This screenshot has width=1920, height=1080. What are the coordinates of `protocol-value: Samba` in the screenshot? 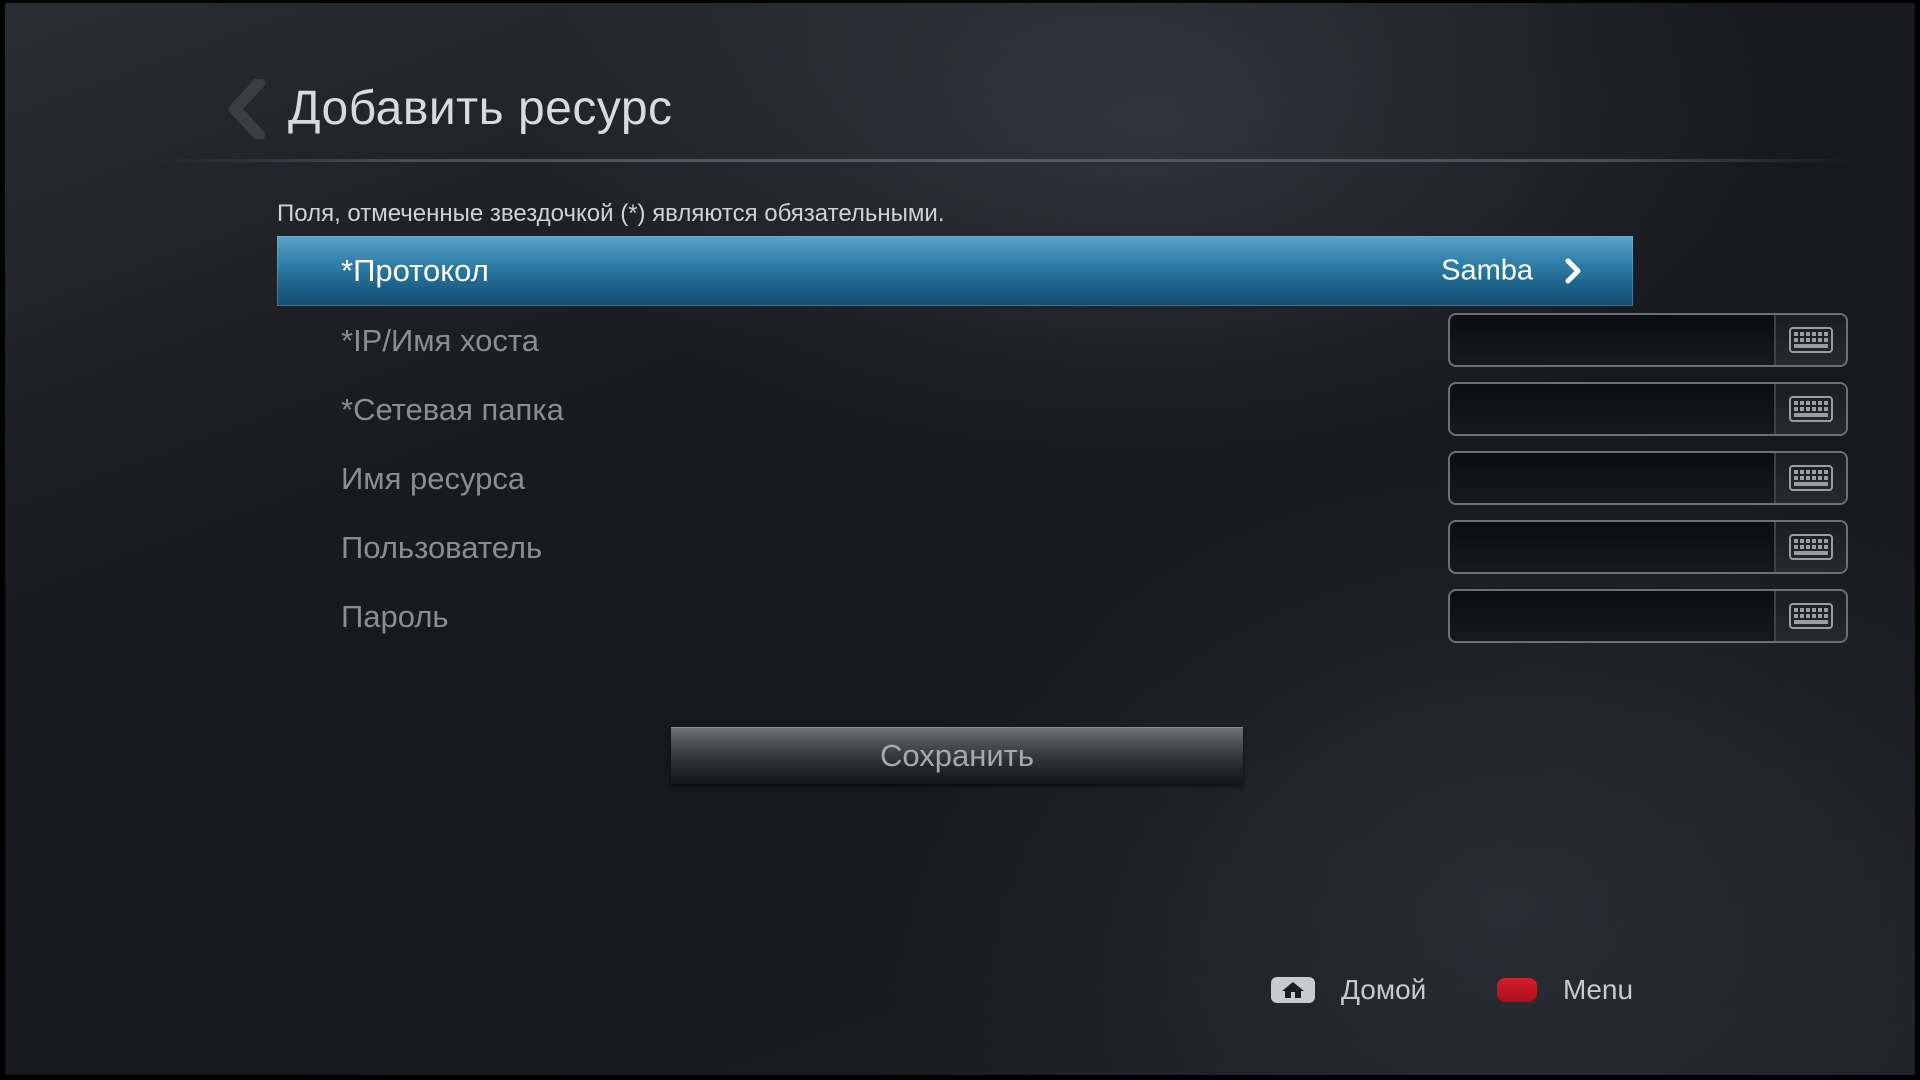 It's located at (1487, 270).